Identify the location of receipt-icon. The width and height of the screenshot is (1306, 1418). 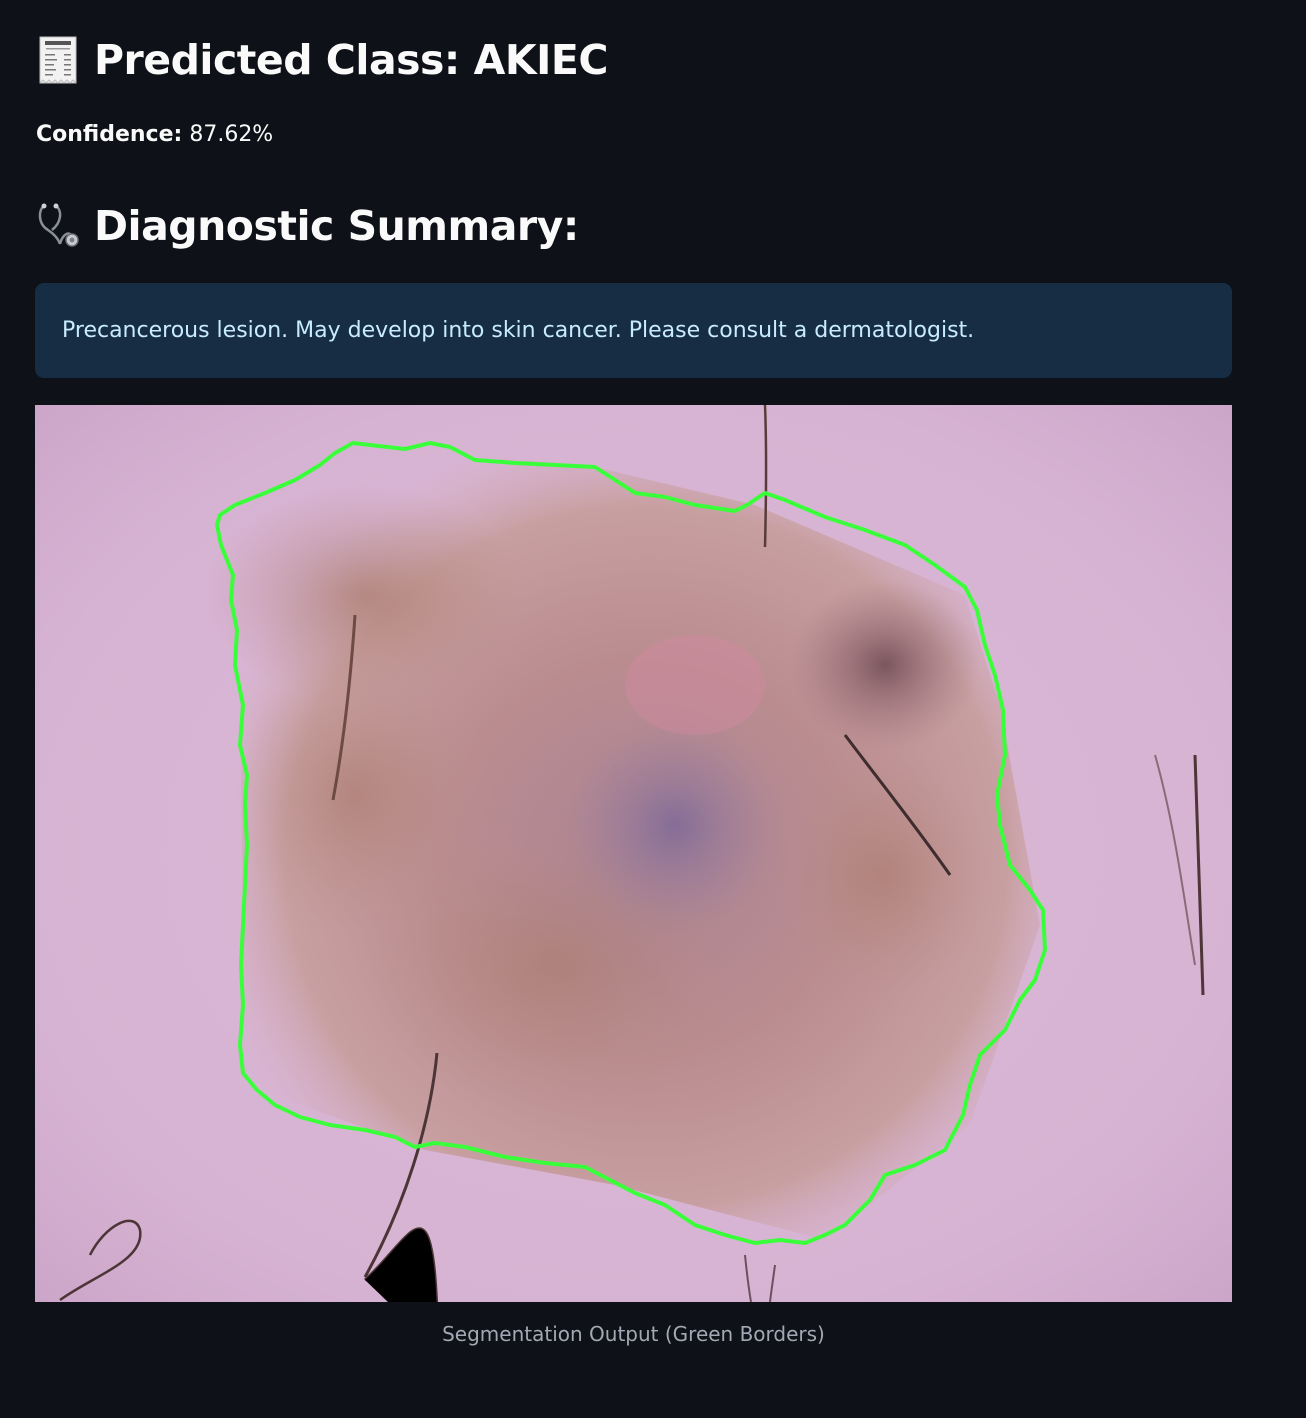
(58, 60).